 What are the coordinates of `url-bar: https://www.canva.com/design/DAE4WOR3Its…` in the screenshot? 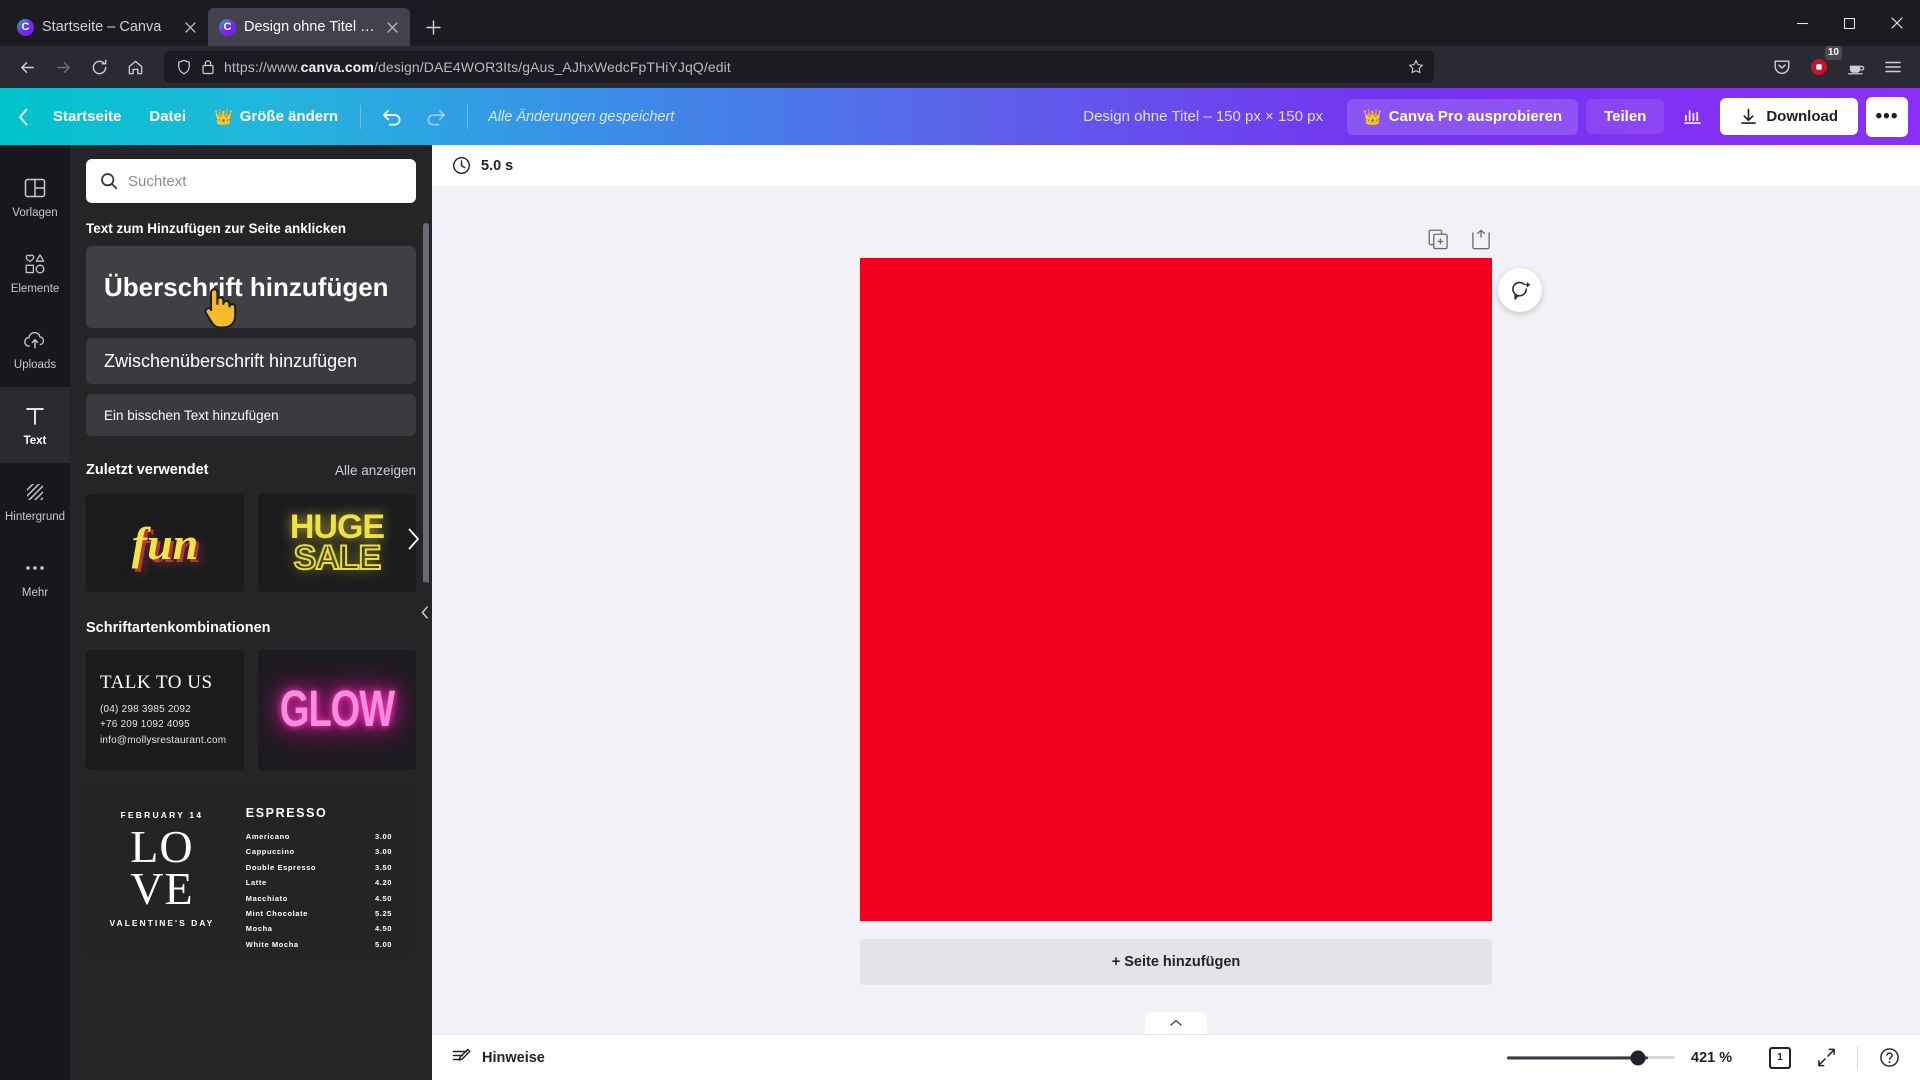 It's located at (799, 67).